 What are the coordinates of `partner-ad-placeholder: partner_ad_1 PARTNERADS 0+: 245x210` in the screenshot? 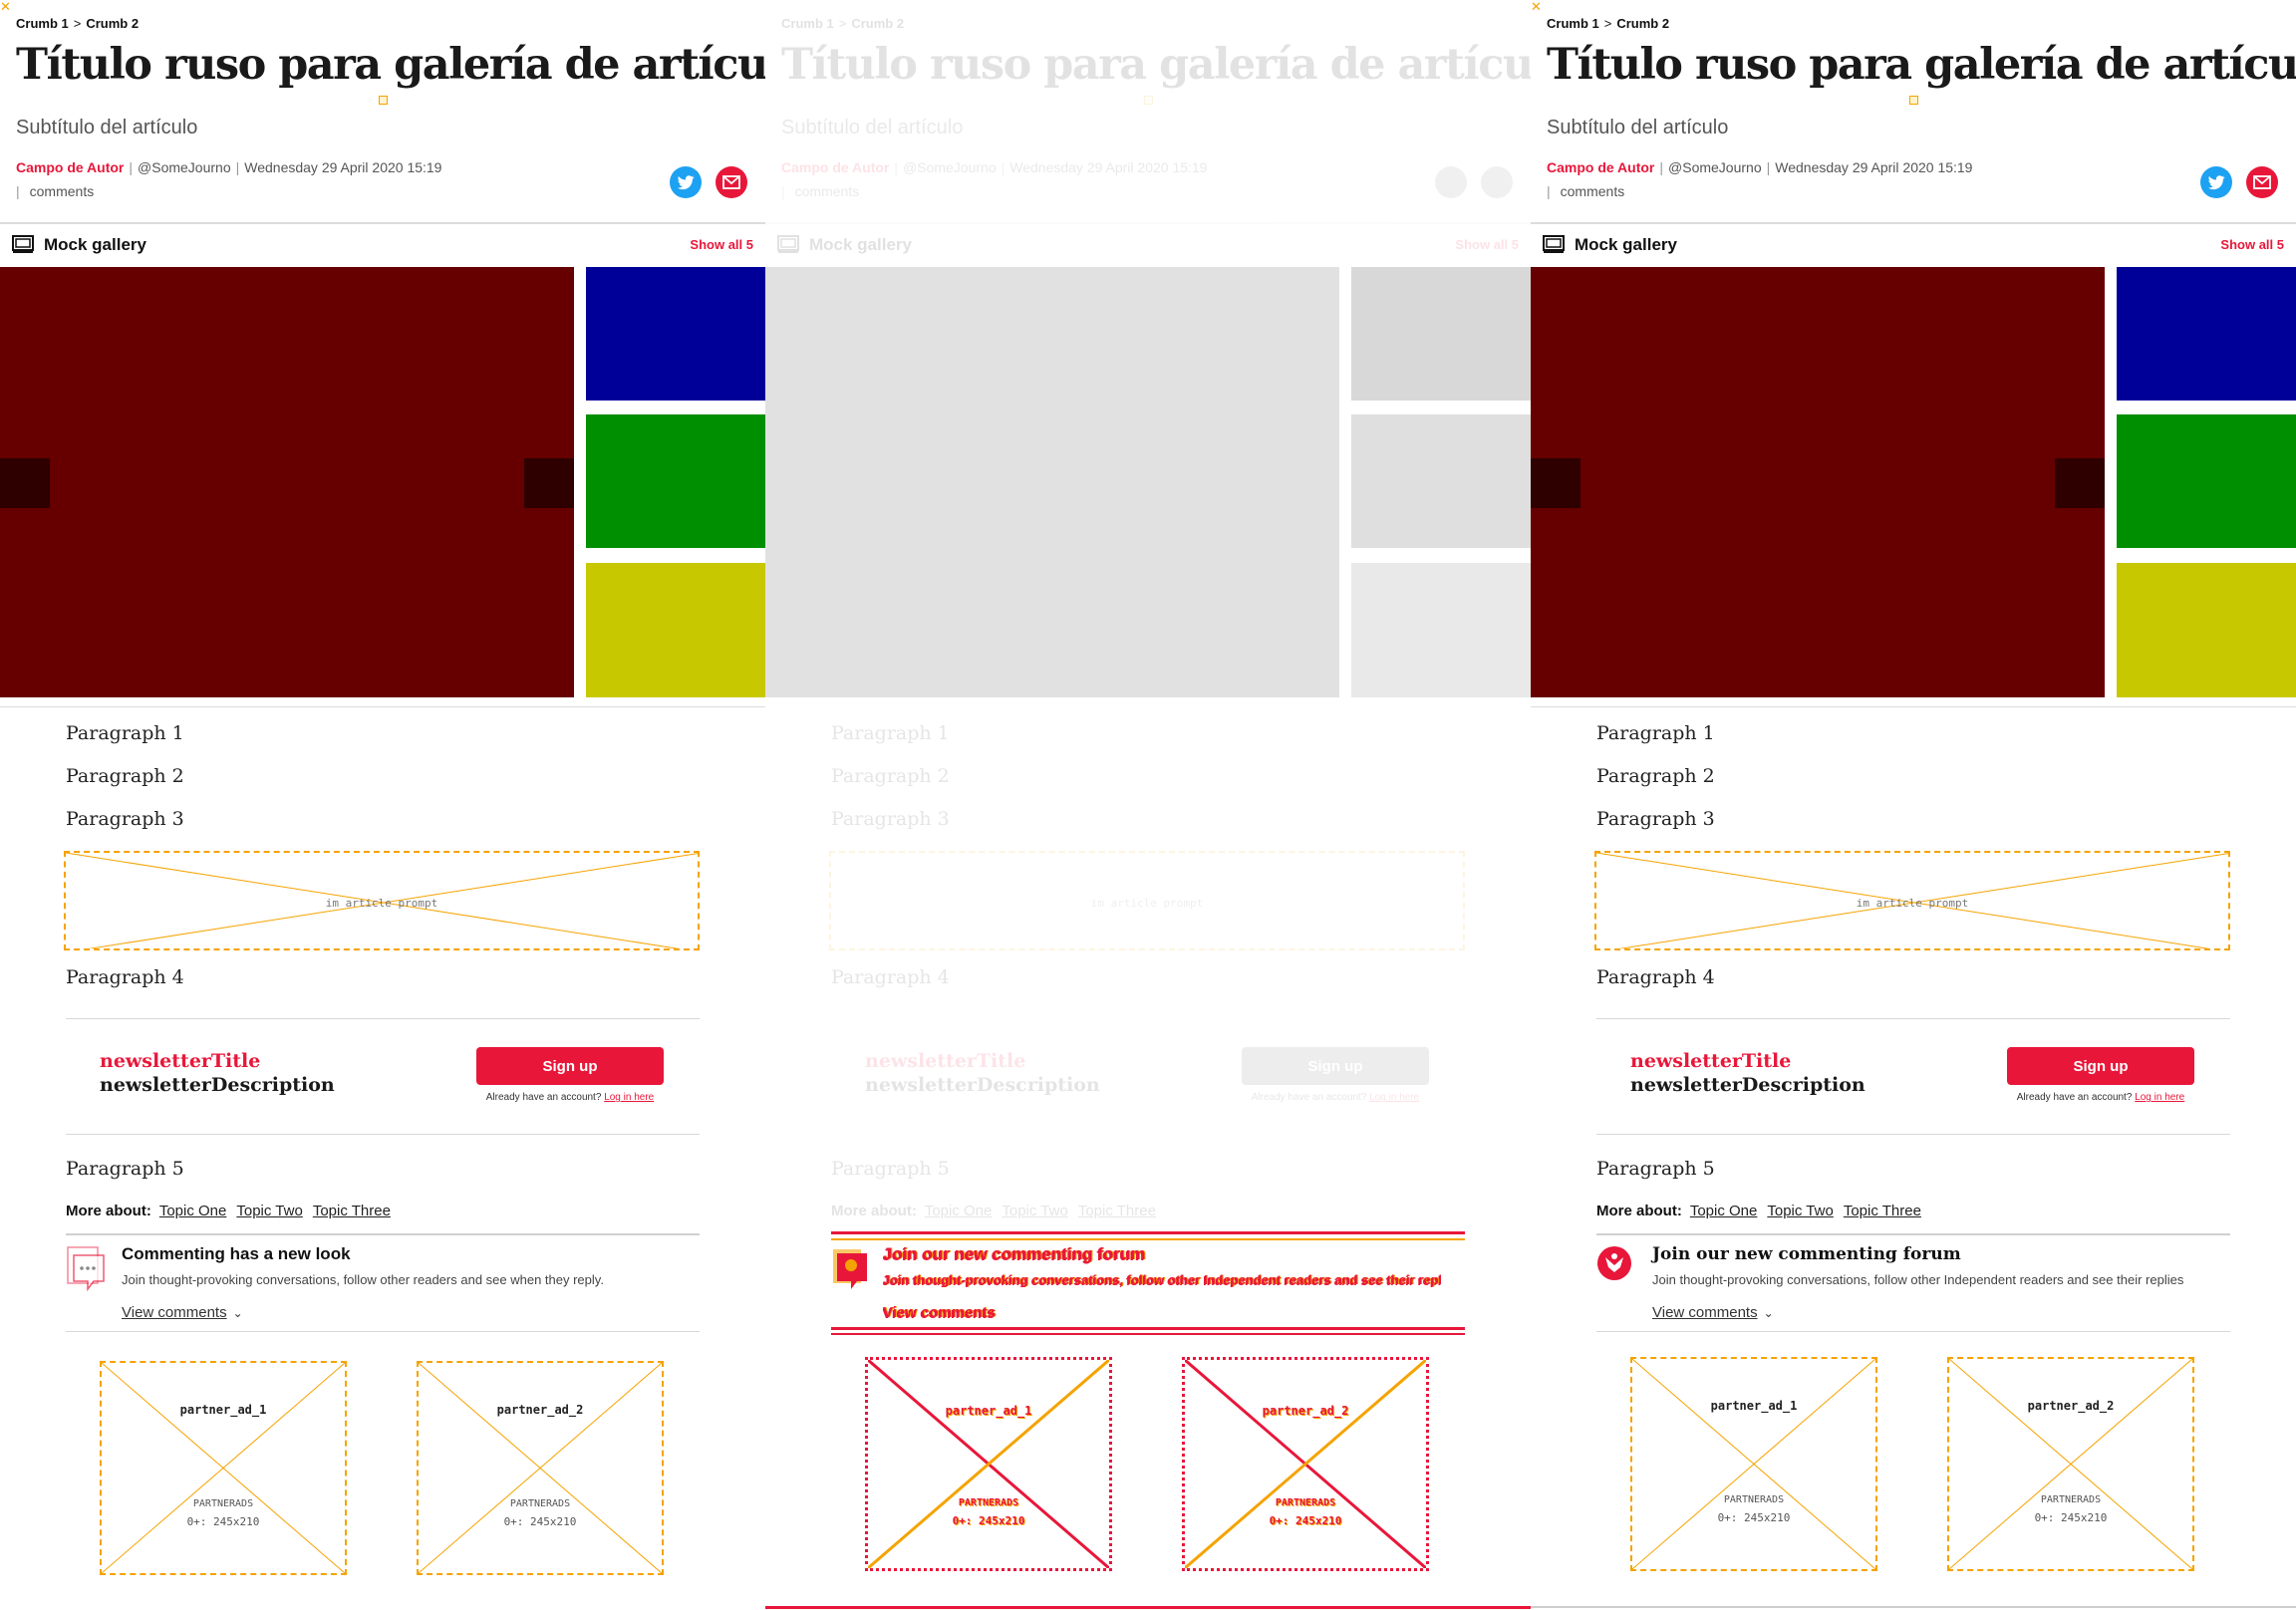 It's located at (1753, 1464).